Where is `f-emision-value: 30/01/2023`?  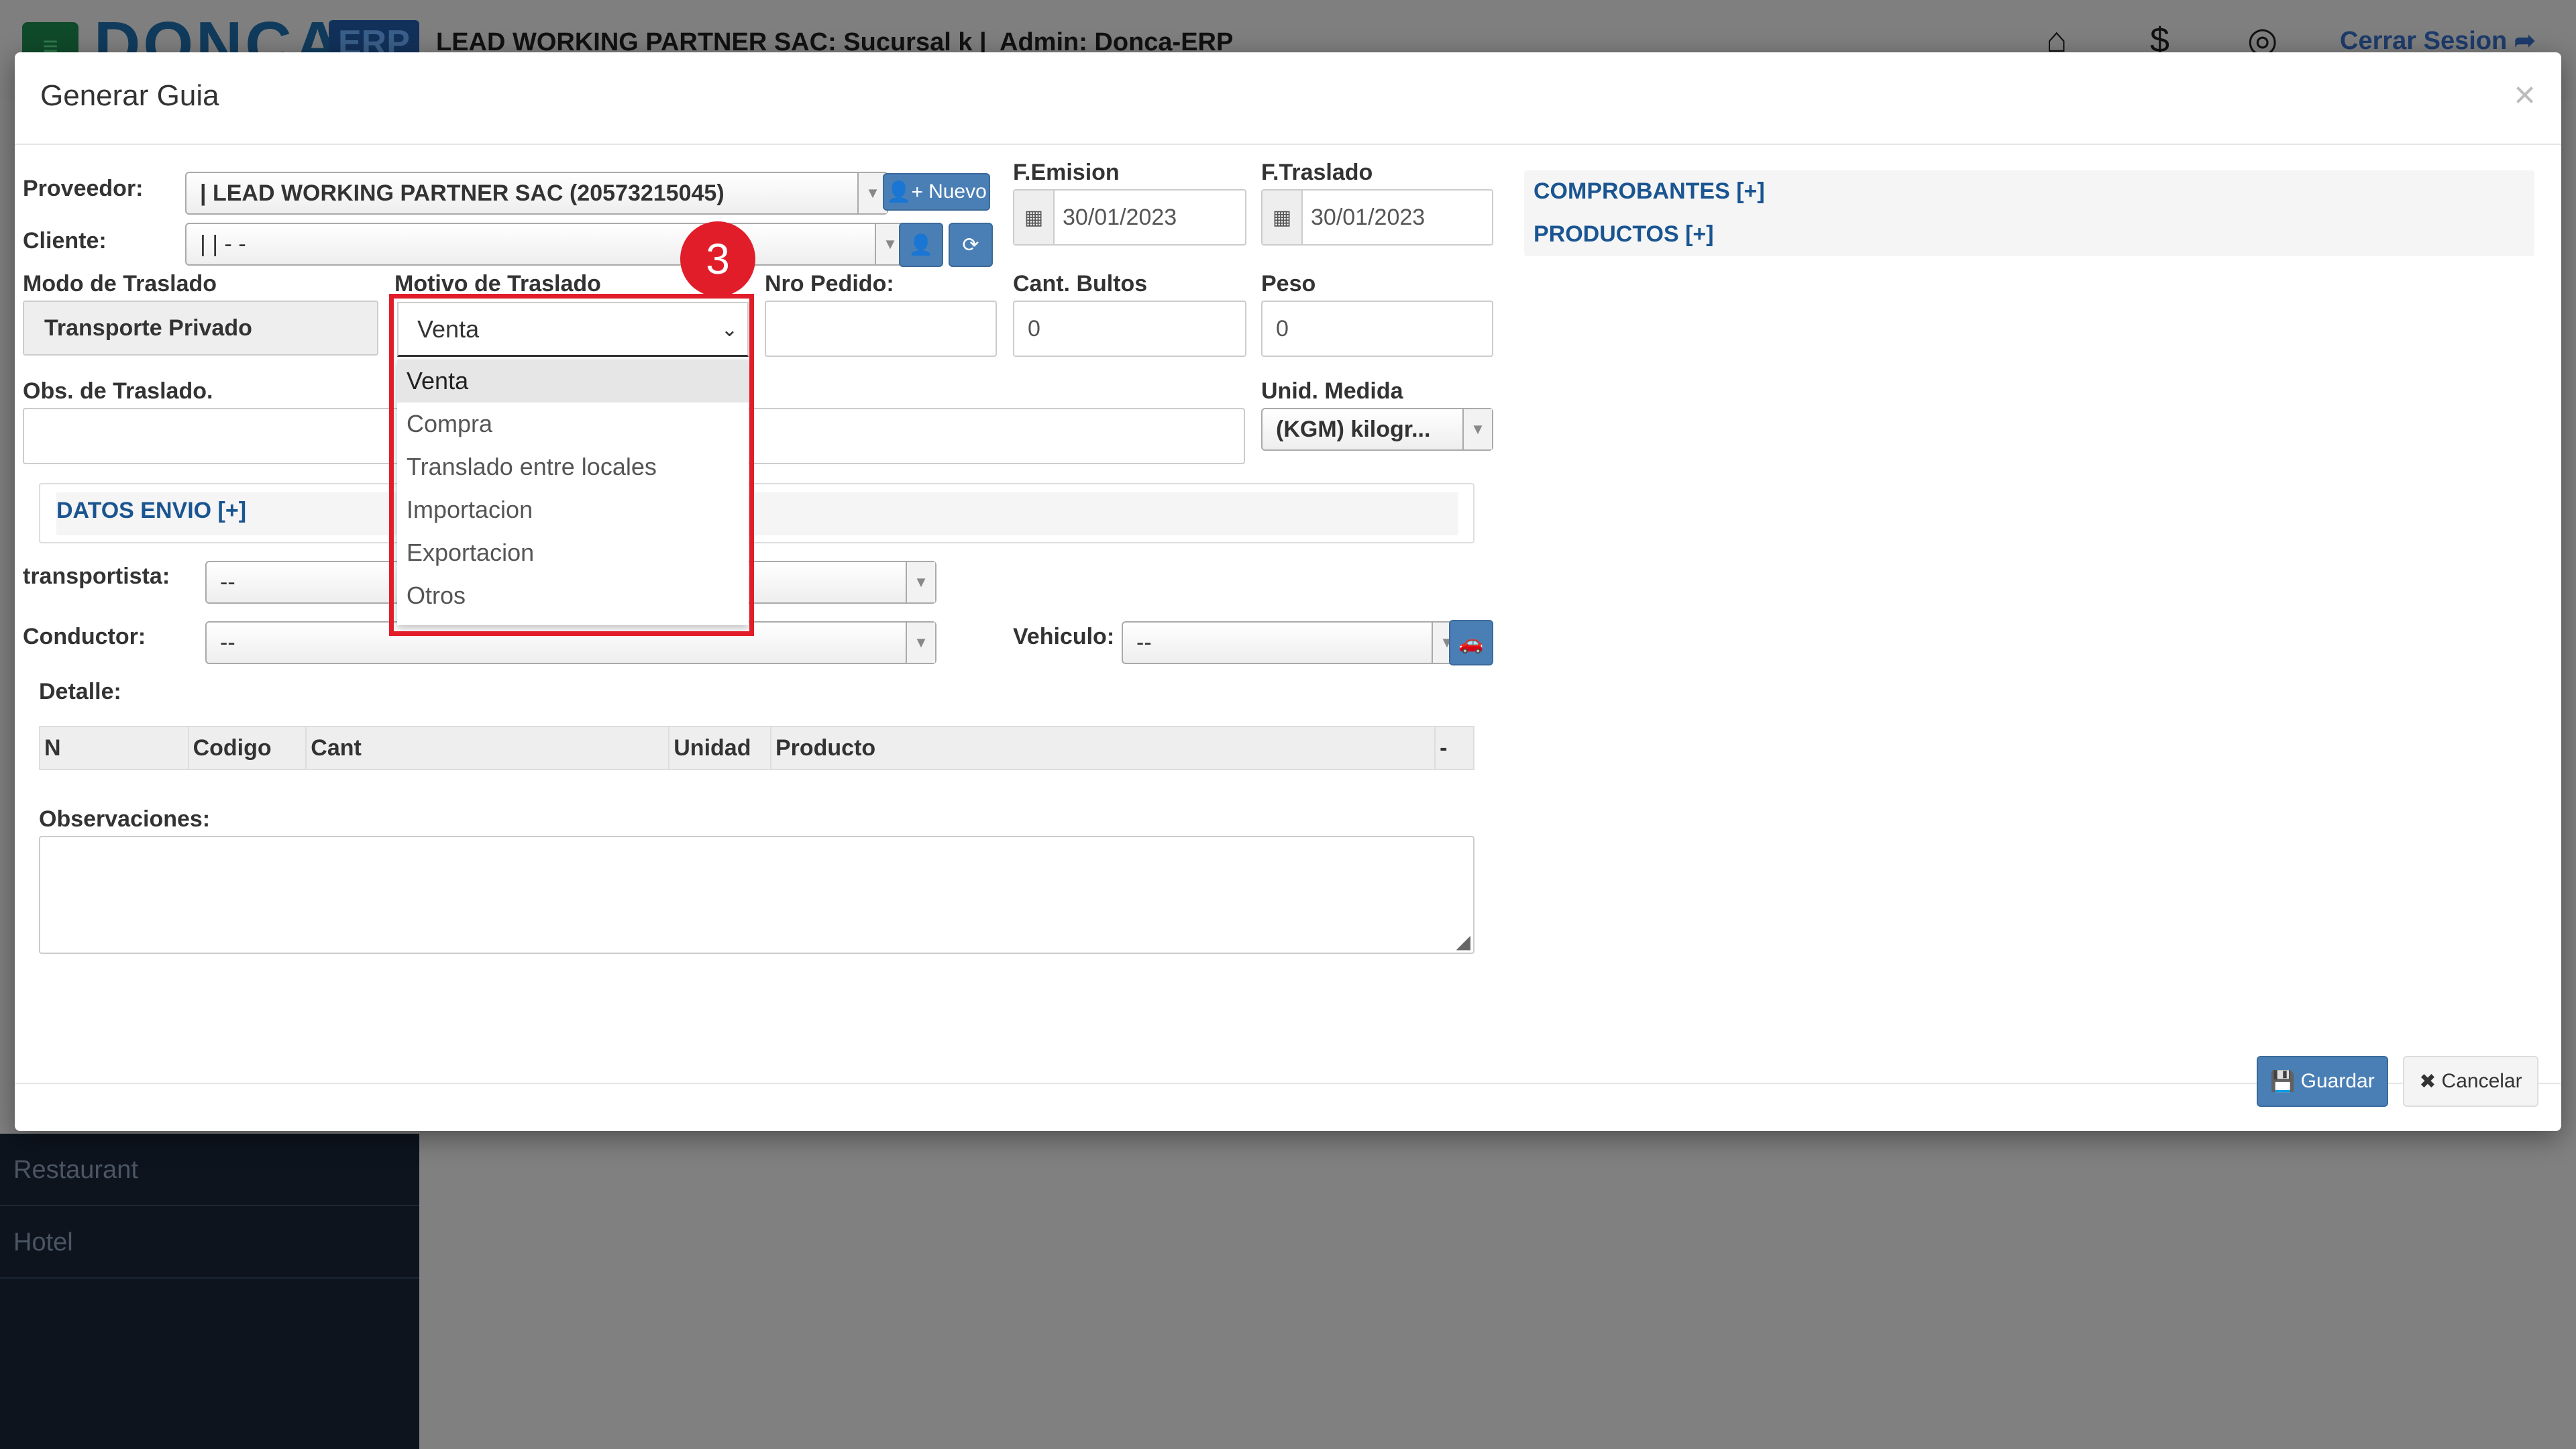 f-emision-value: 30/01/2023 is located at coordinates (1120, 217).